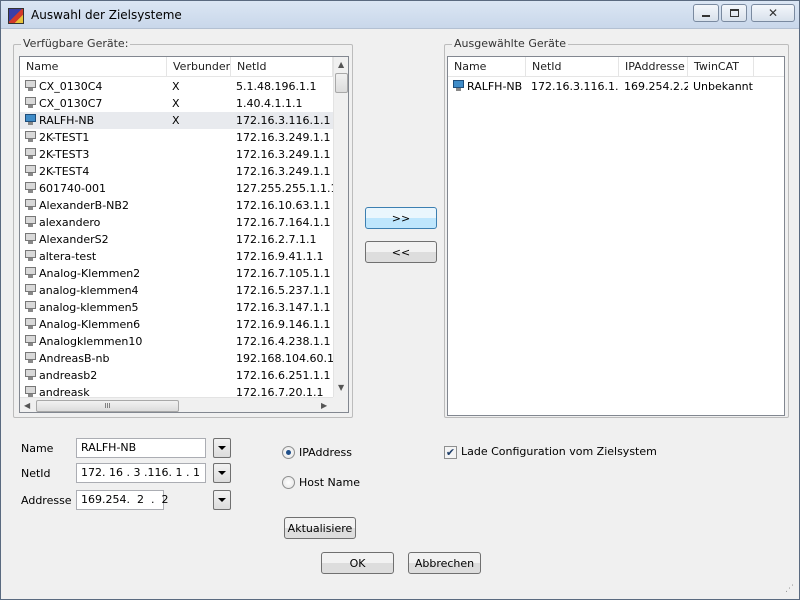  Describe the element at coordinates (93, 188) in the screenshot. I see `cell-name: 601740-001` at that location.